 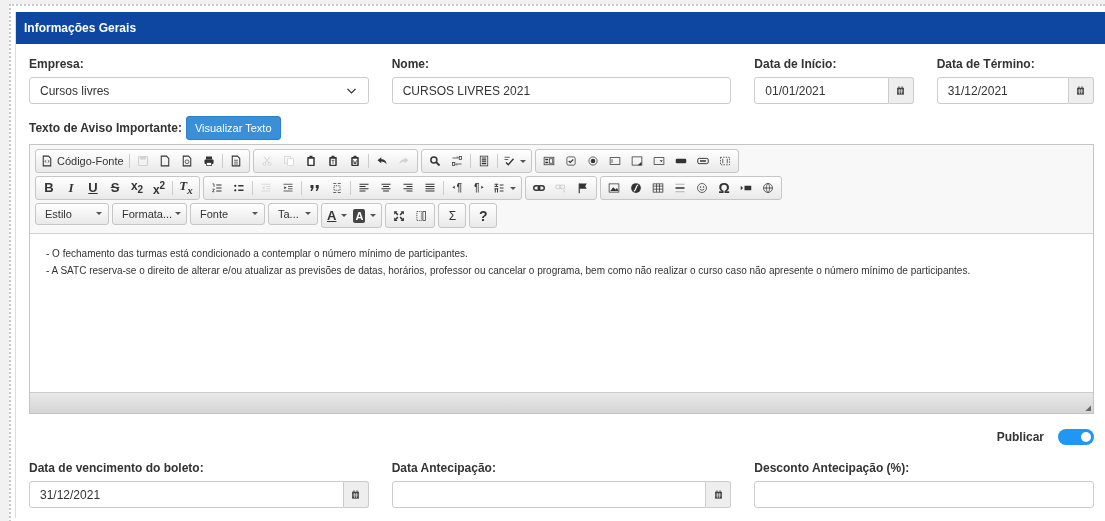 I want to click on disc-icon, so click(x=636, y=188).